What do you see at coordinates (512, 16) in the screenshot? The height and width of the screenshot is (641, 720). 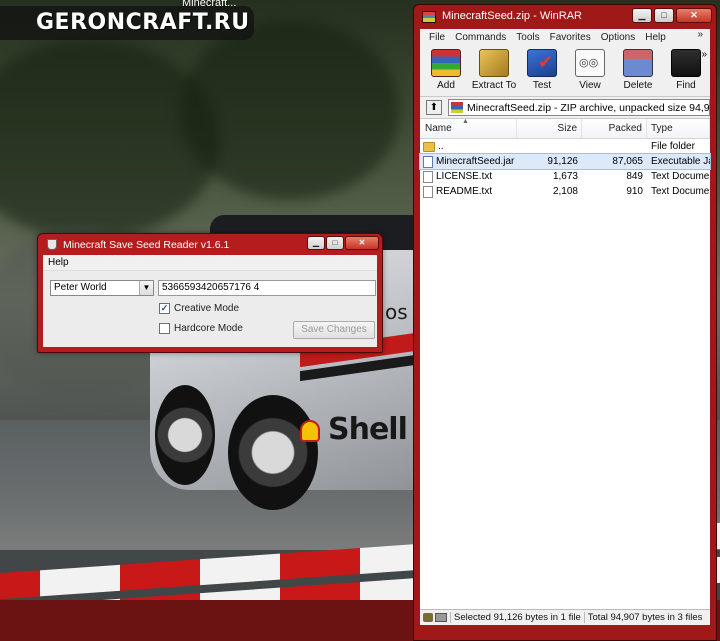 I see `winrar-window-title: MinecraftSeed.zip - WinRAR` at bounding box center [512, 16].